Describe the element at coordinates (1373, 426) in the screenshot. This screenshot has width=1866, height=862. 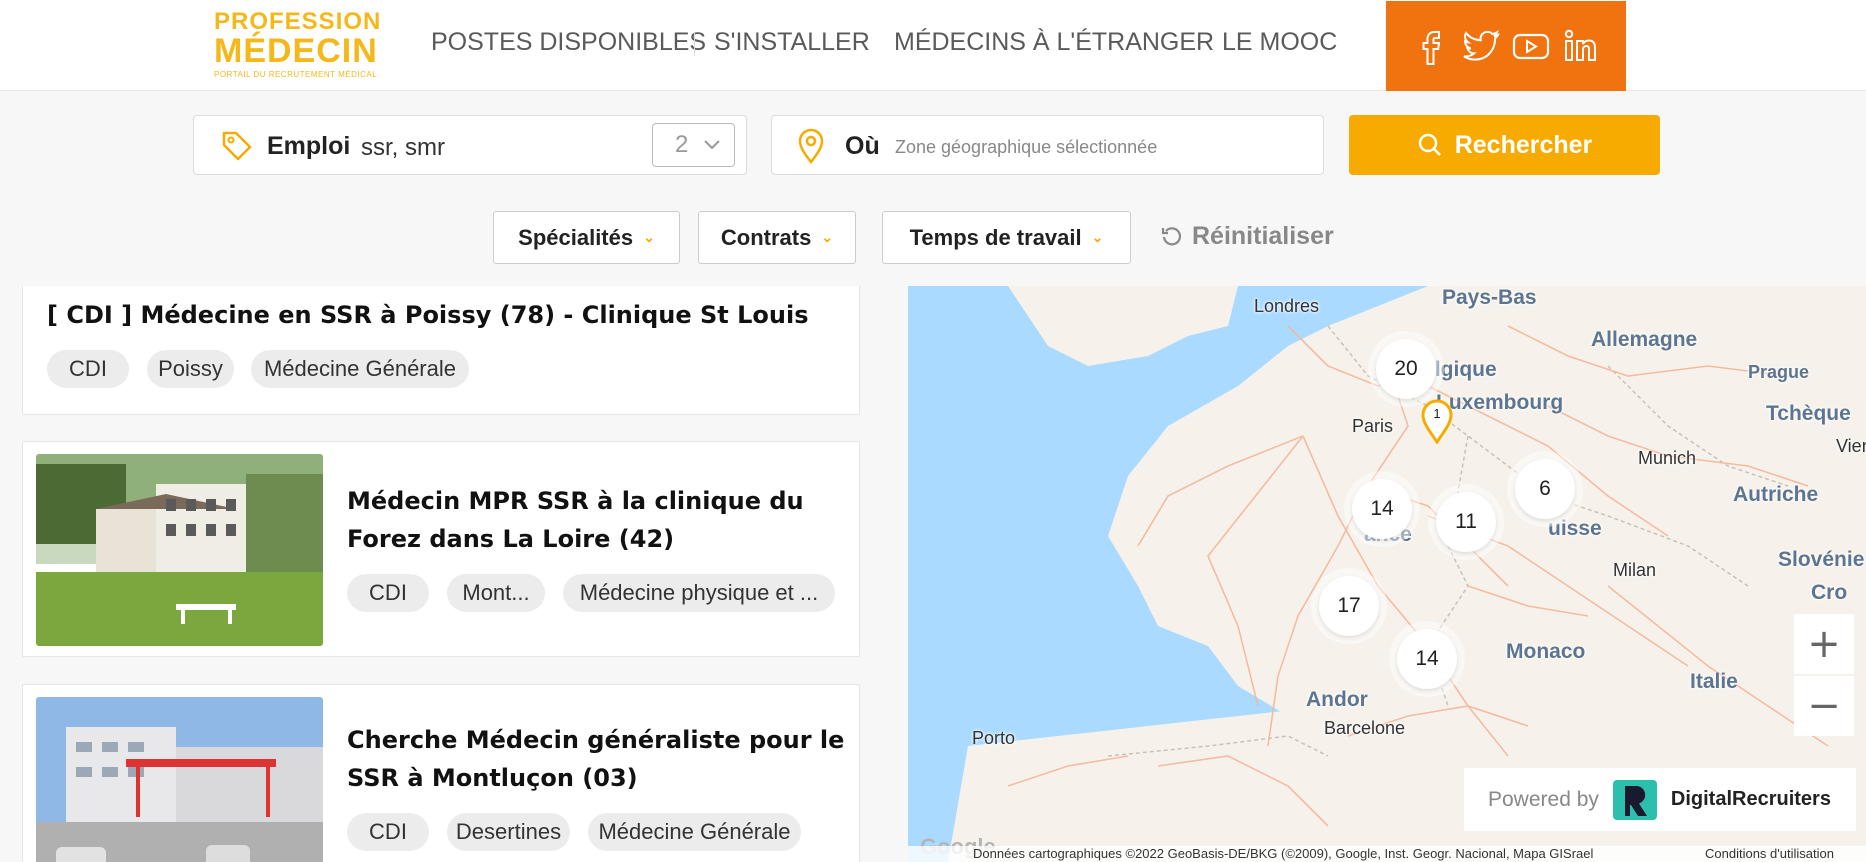
I see `map-label-paris: Paris` at that location.